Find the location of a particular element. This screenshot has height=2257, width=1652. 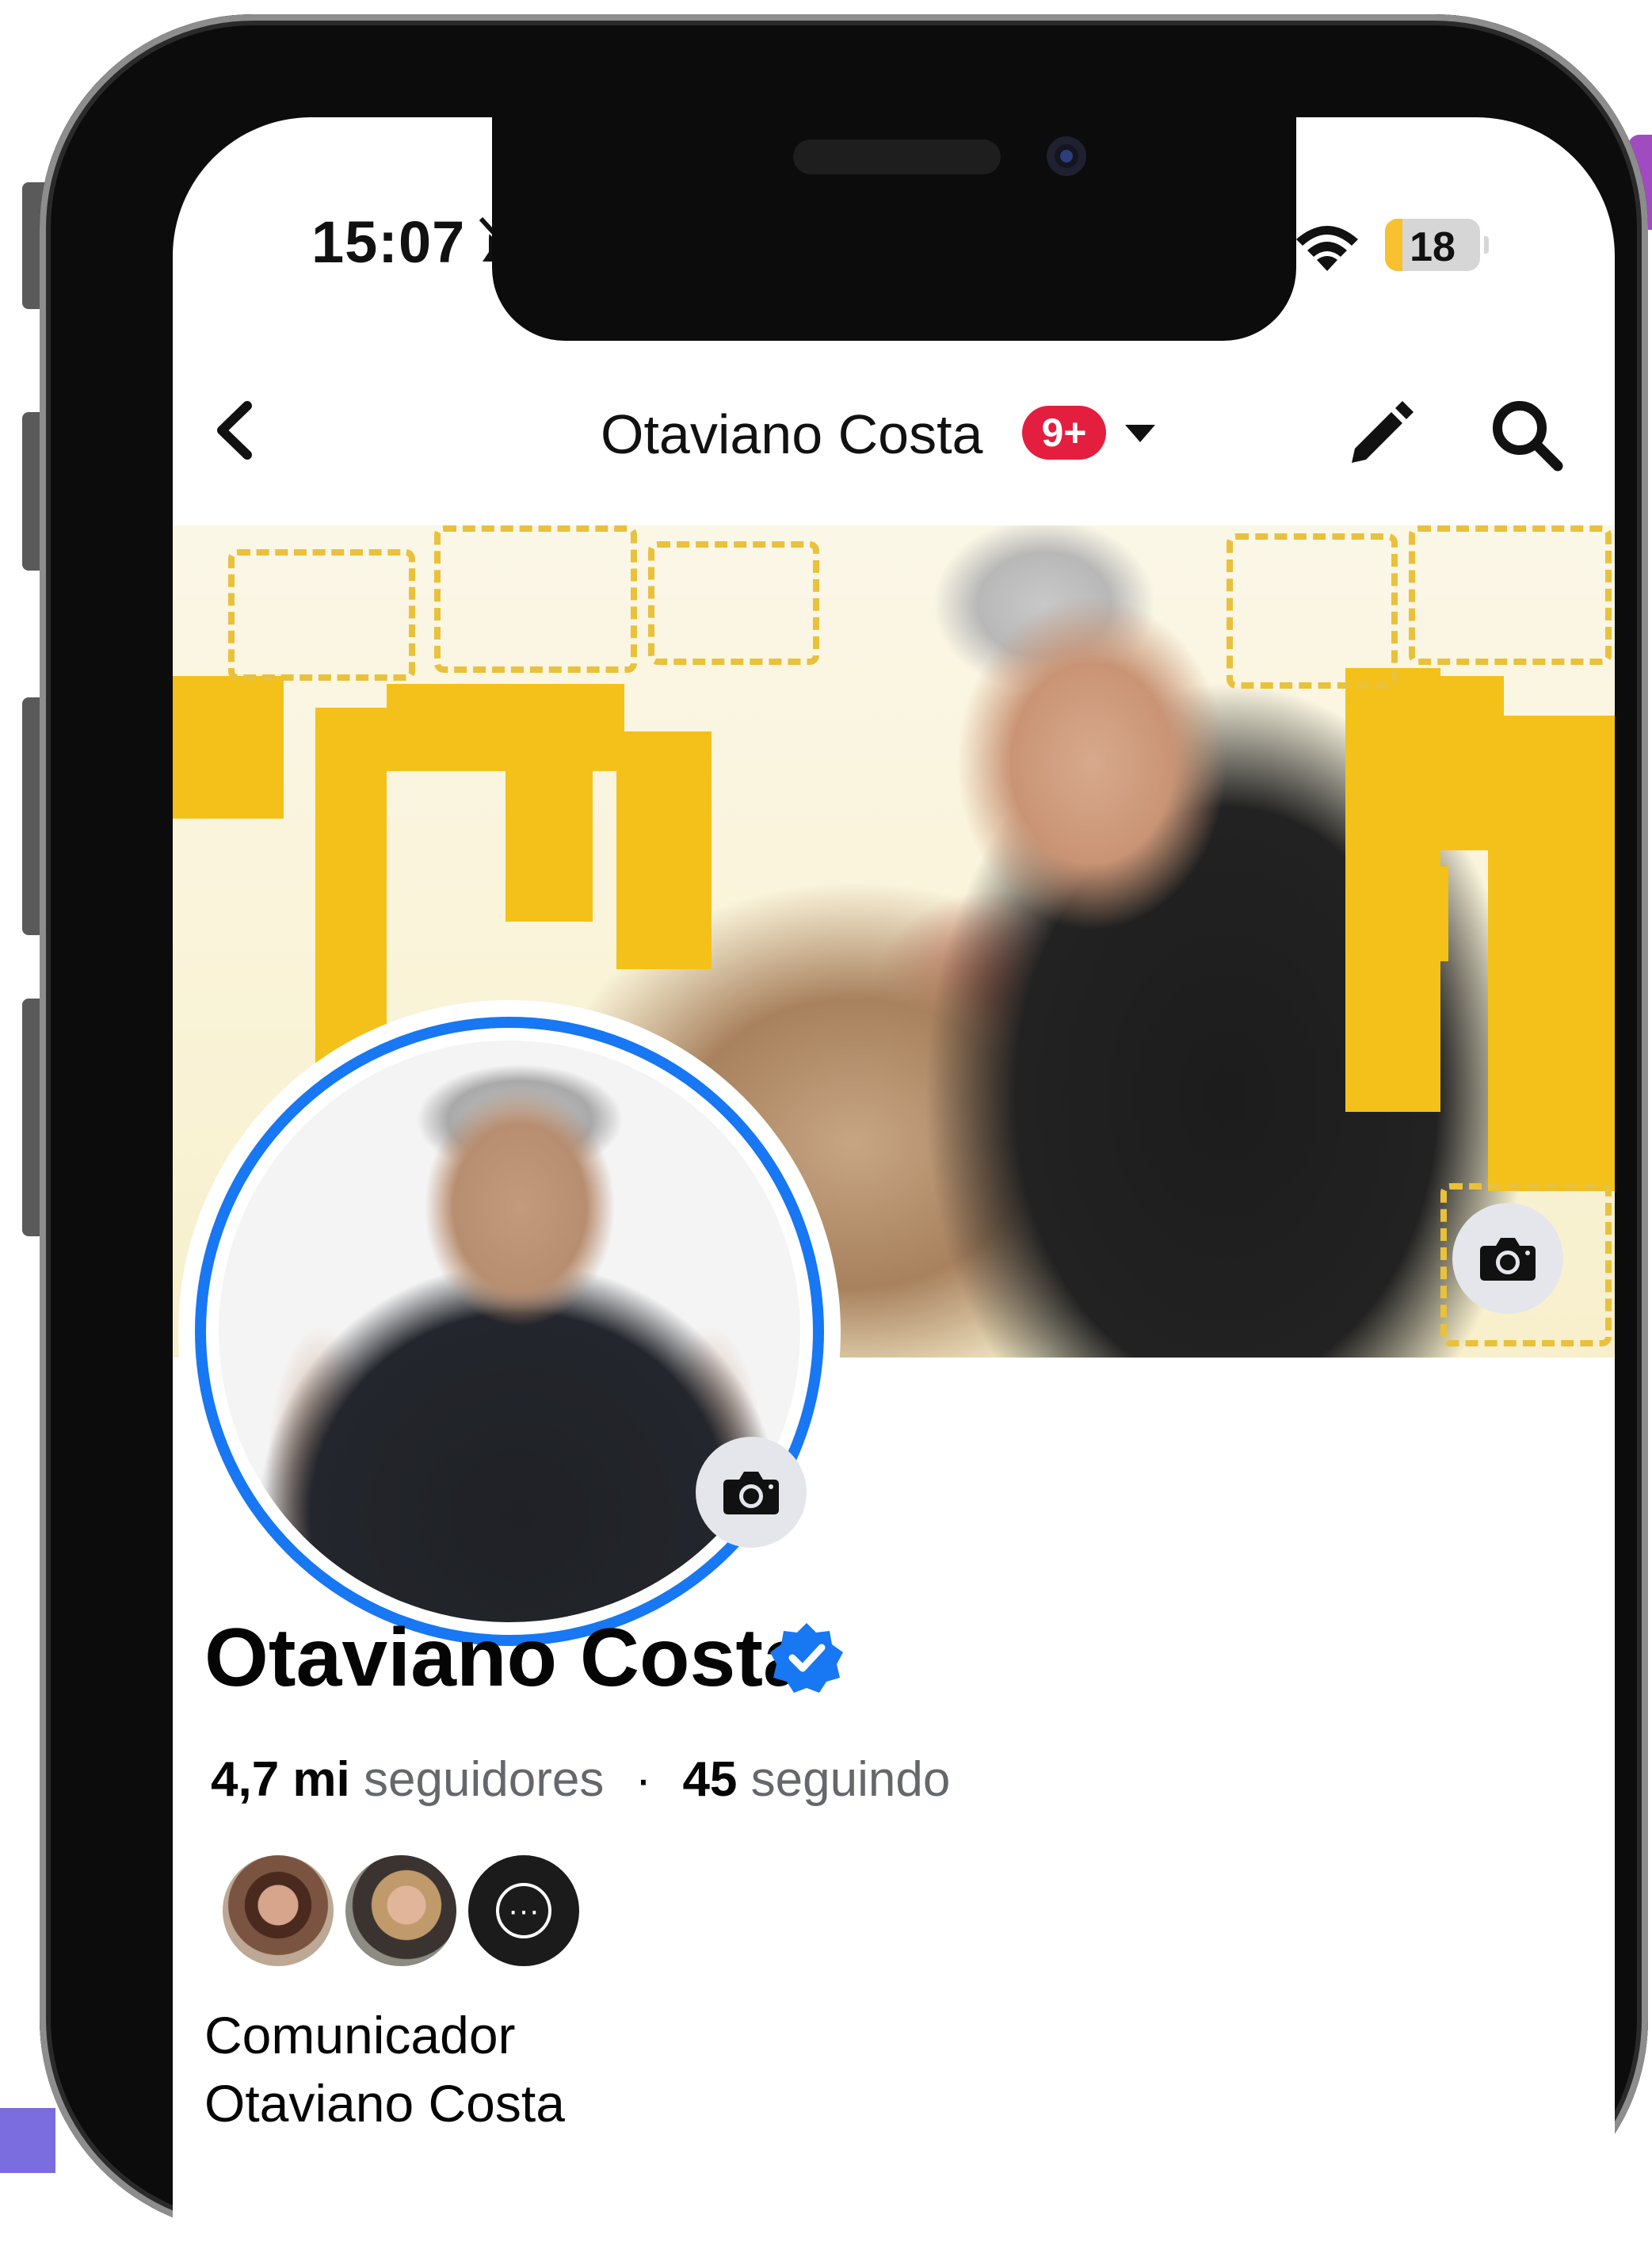

profile-bio-name: Otaviano Costa is located at coordinates (384, 2103).